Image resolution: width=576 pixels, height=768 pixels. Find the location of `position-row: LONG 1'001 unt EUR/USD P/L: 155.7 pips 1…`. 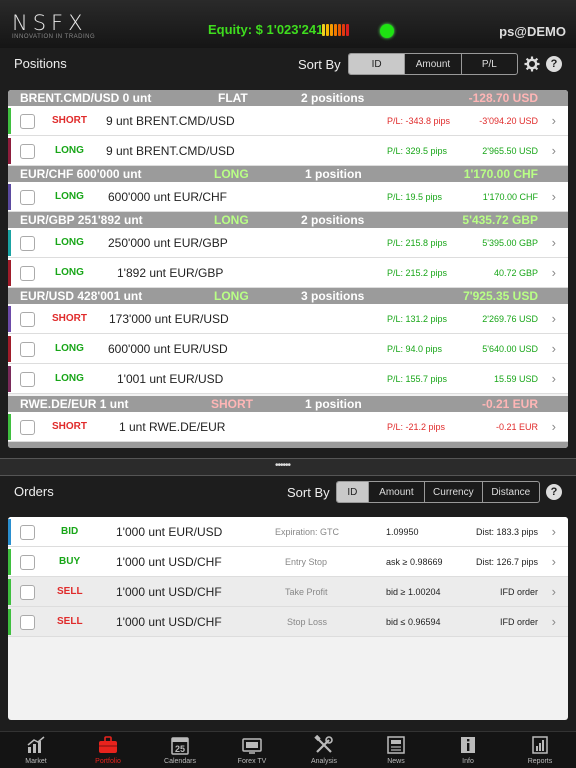

position-row: LONG 1'001 unt EUR/USD P/L: 155.7 pips 1… is located at coordinates (288, 379).